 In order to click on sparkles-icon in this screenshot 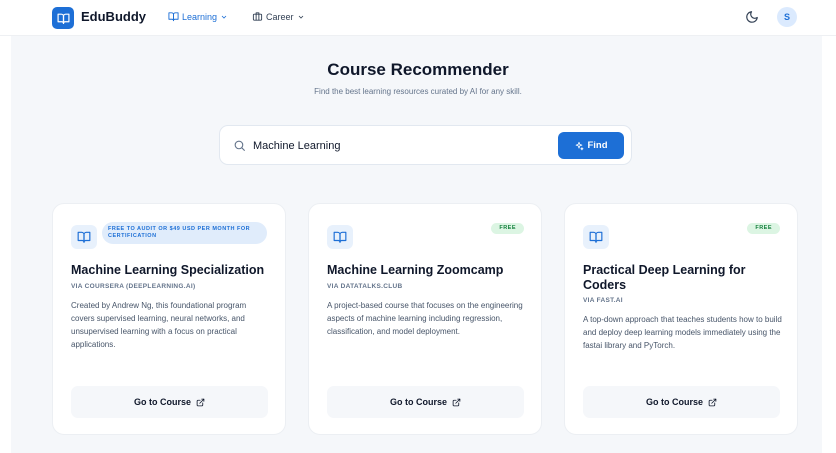, I will do `click(580, 145)`.